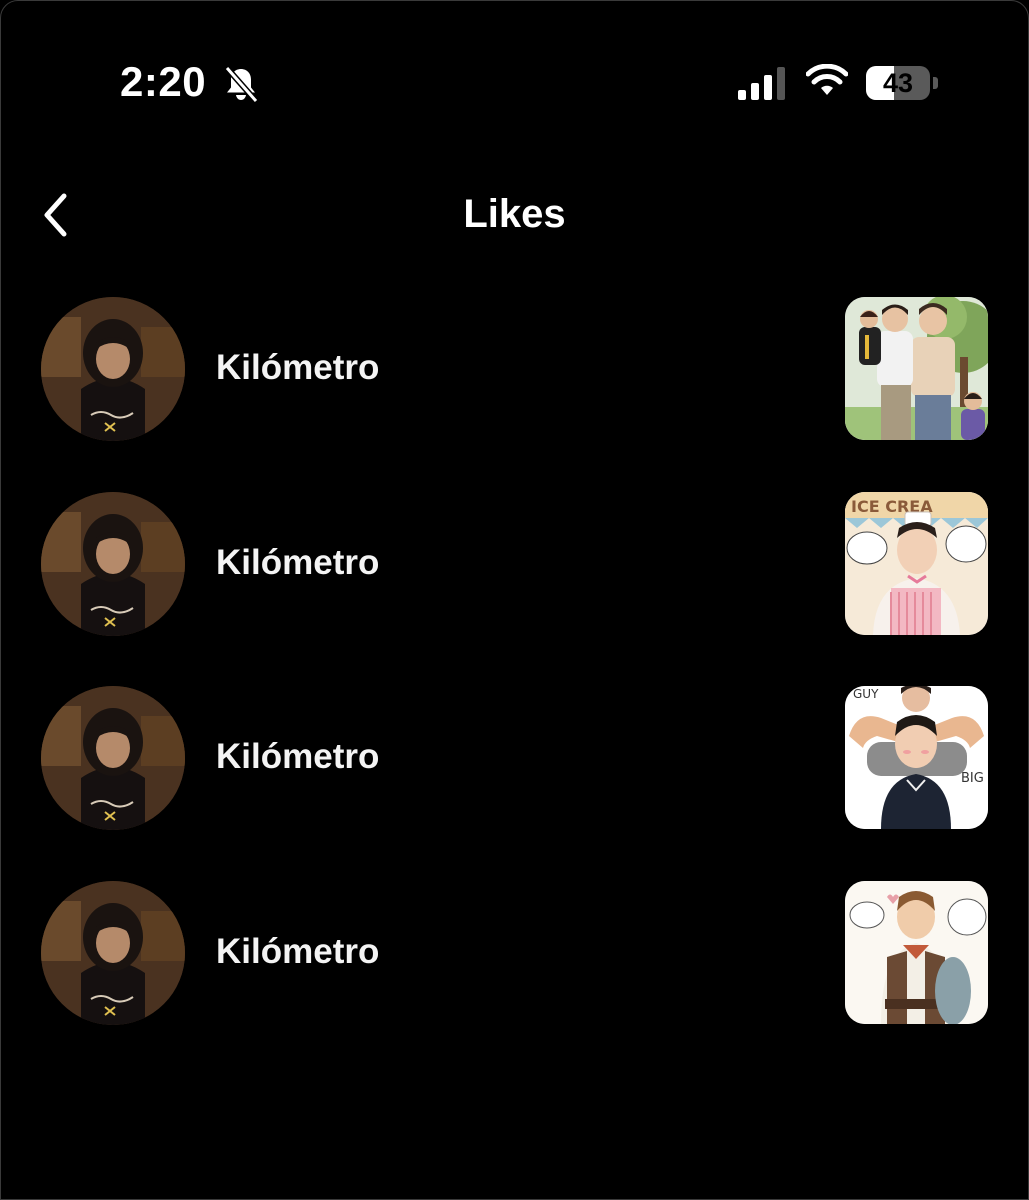  I want to click on battery-icon: 43, so click(903, 84).